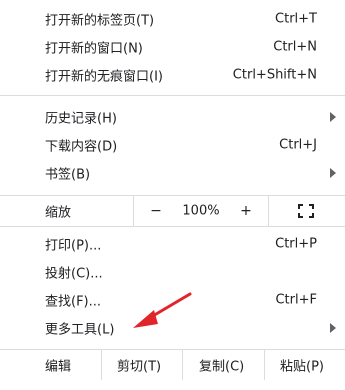 The image size is (345, 390). Describe the element at coordinates (172, 328) in the screenshot. I see `menu-item-more-tools: 更多工具(L)` at that location.